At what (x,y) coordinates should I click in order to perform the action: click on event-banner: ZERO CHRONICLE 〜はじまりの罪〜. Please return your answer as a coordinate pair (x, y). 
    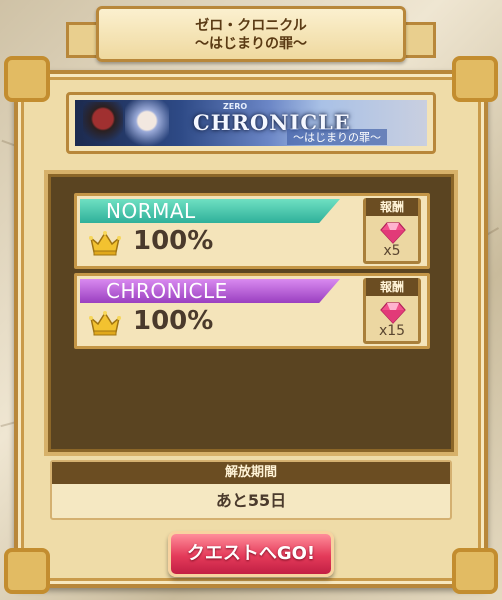
    Looking at the image, I should click on (251, 123).